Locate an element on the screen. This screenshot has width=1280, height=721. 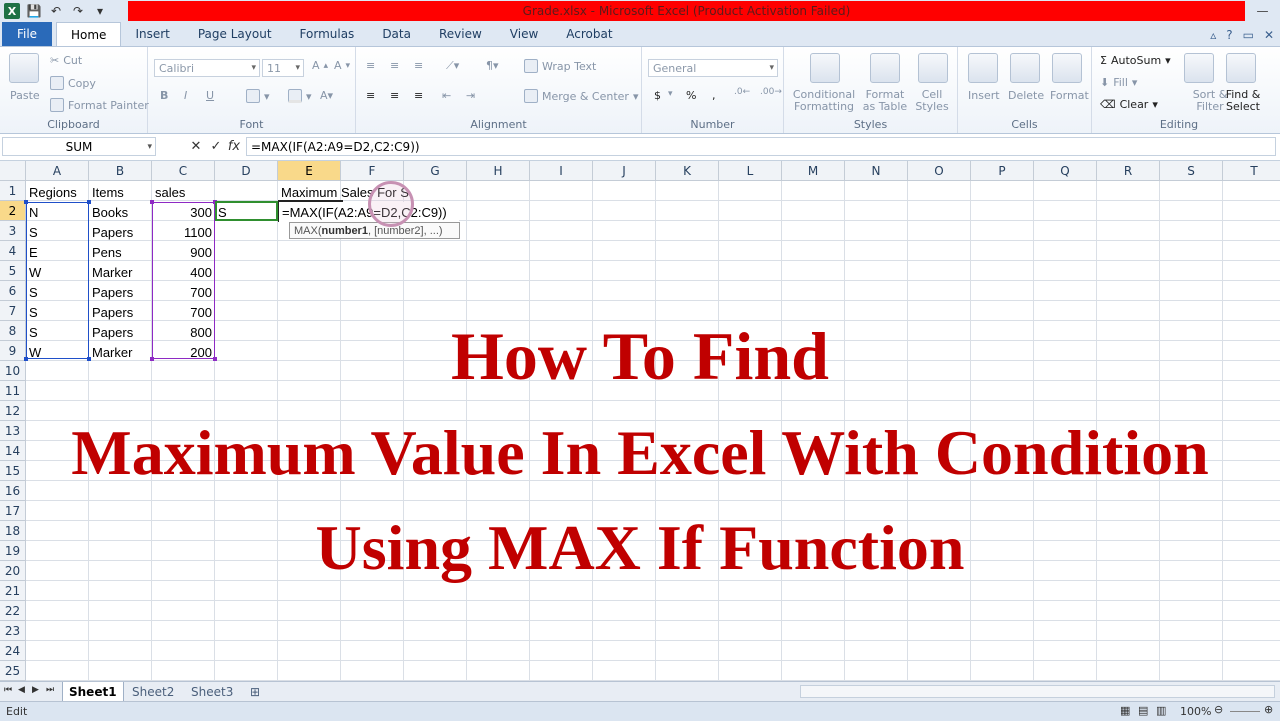
cell-item: Books is located at coordinates (120, 212).